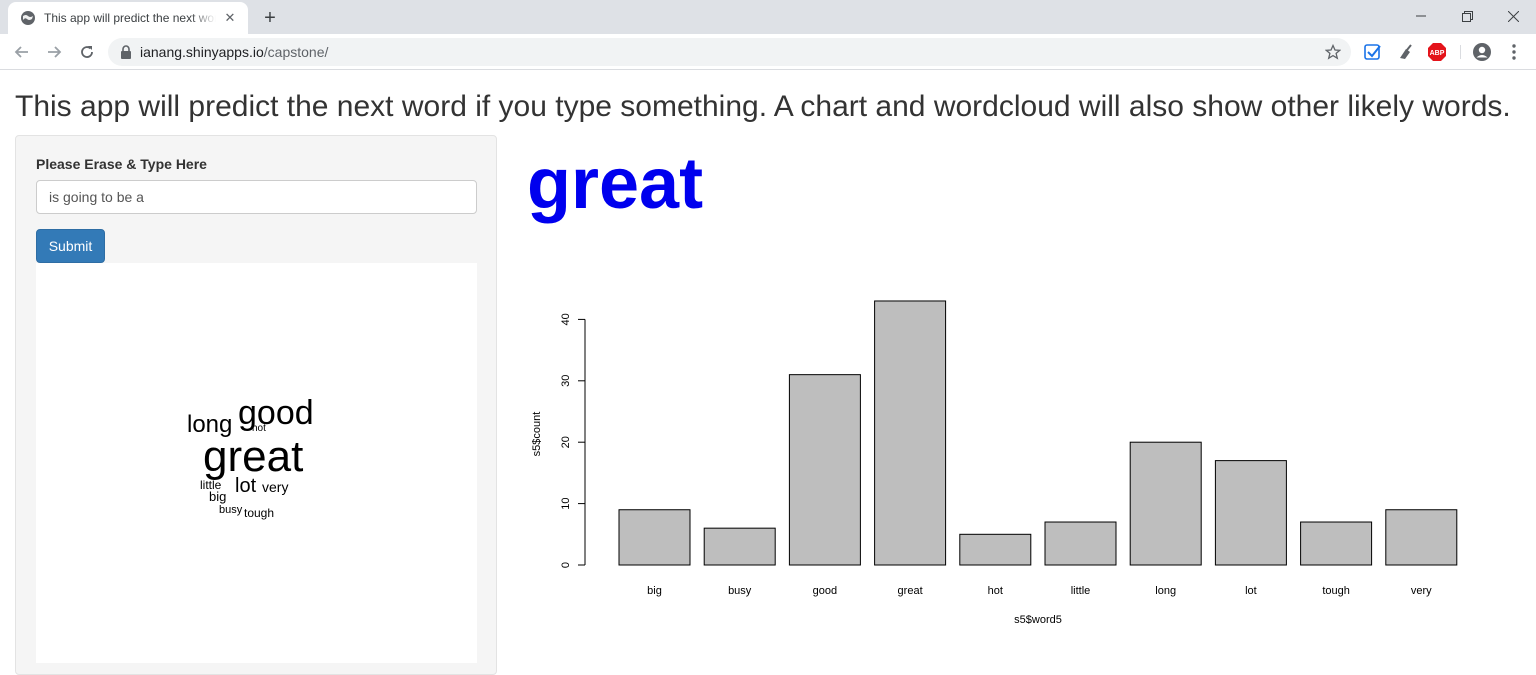 The width and height of the screenshot is (1536, 675). I want to click on wordcloud-word-long: long, so click(210, 424).